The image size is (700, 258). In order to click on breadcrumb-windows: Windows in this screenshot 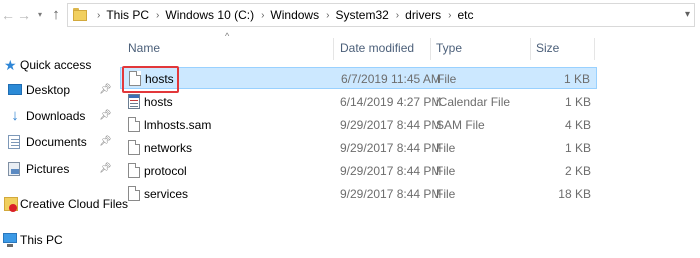, I will do `click(294, 15)`.